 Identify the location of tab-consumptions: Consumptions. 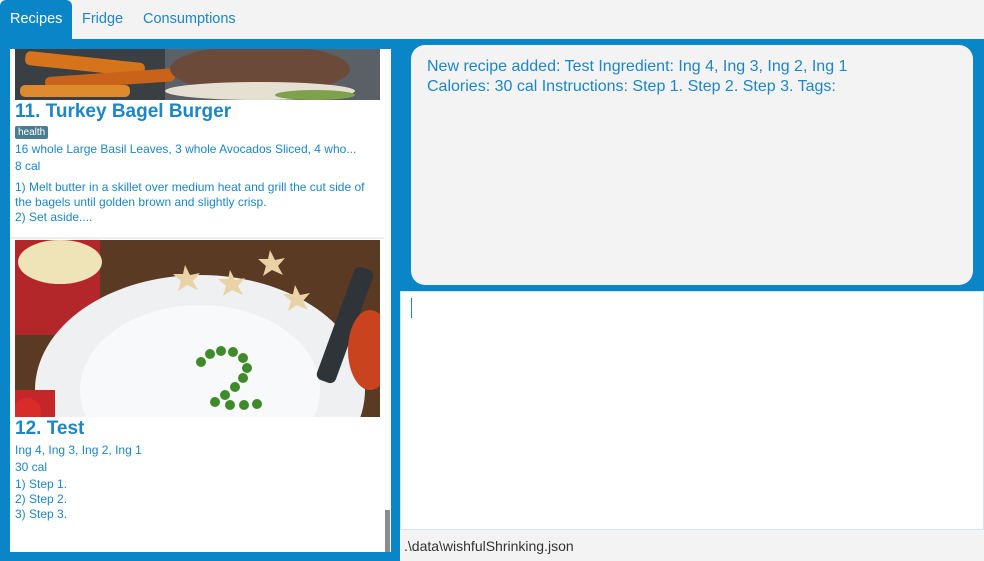
(189, 19).